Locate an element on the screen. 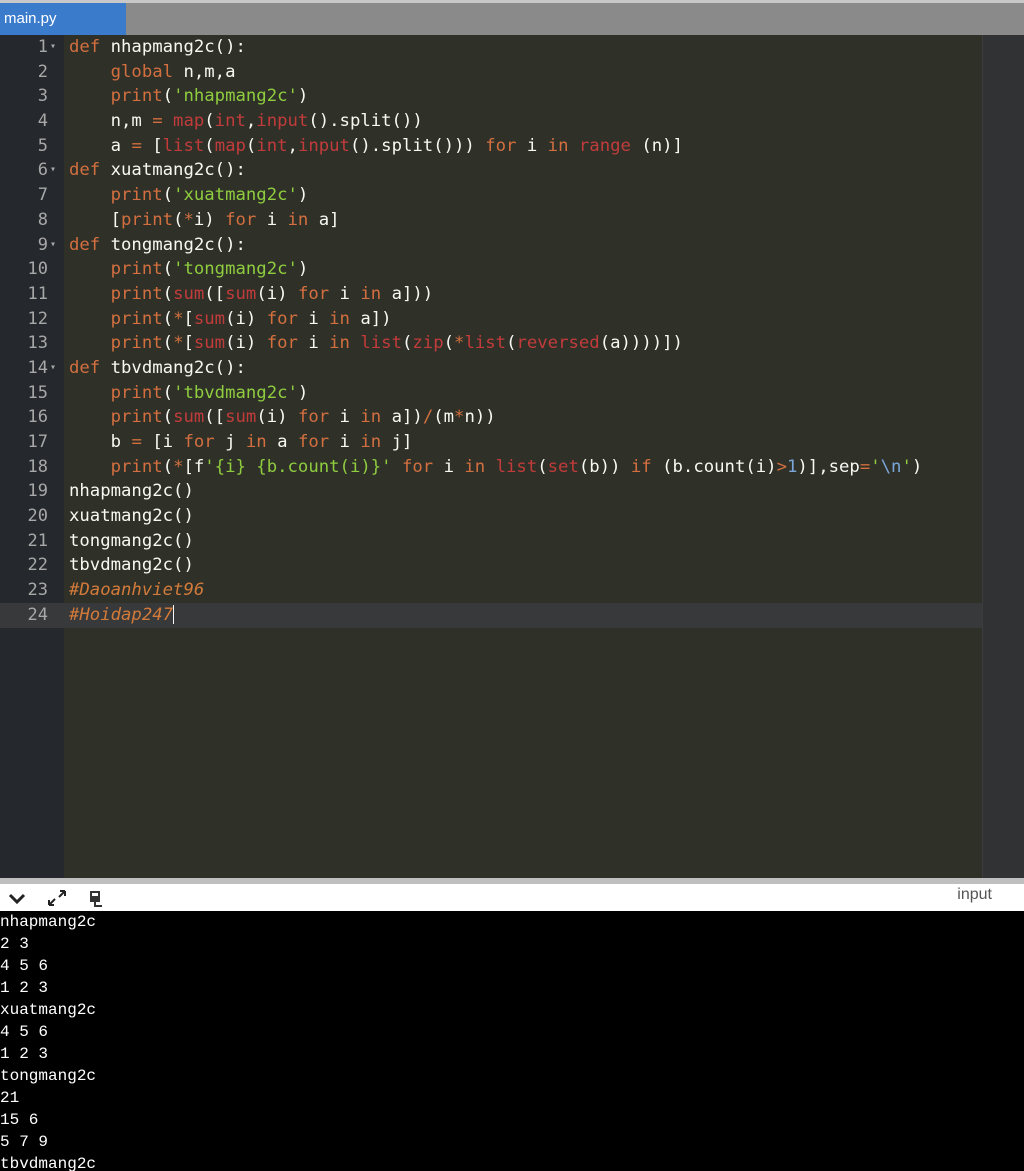  code-line: 8 [print(*i) for i in a] is located at coordinates (512, 220).